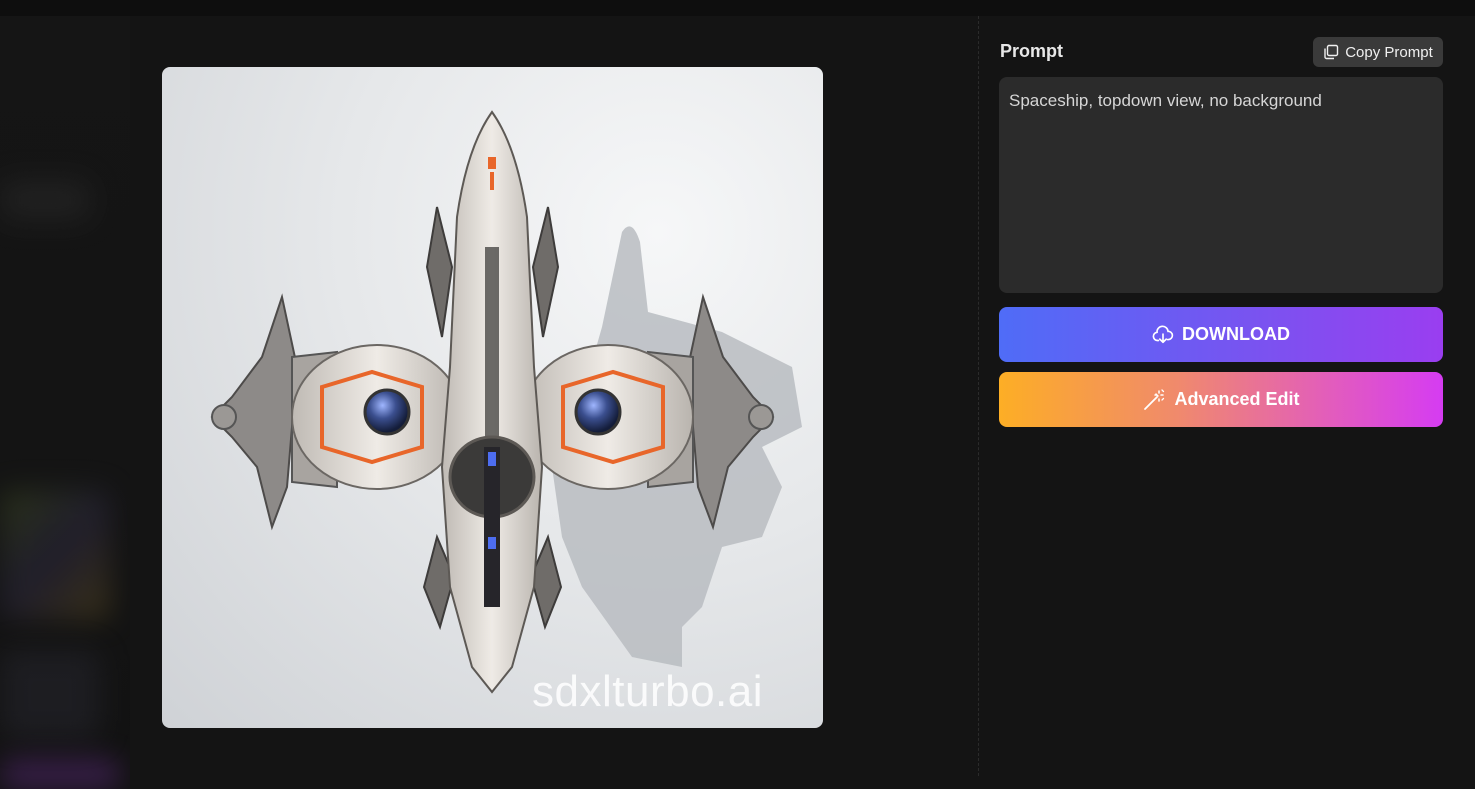 The image size is (1475, 789). What do you see at coordinates (1389, 52) in the screenshot?
I see `copy-prompt-label: Copy Prompt` at bounding box center [1389, 52].